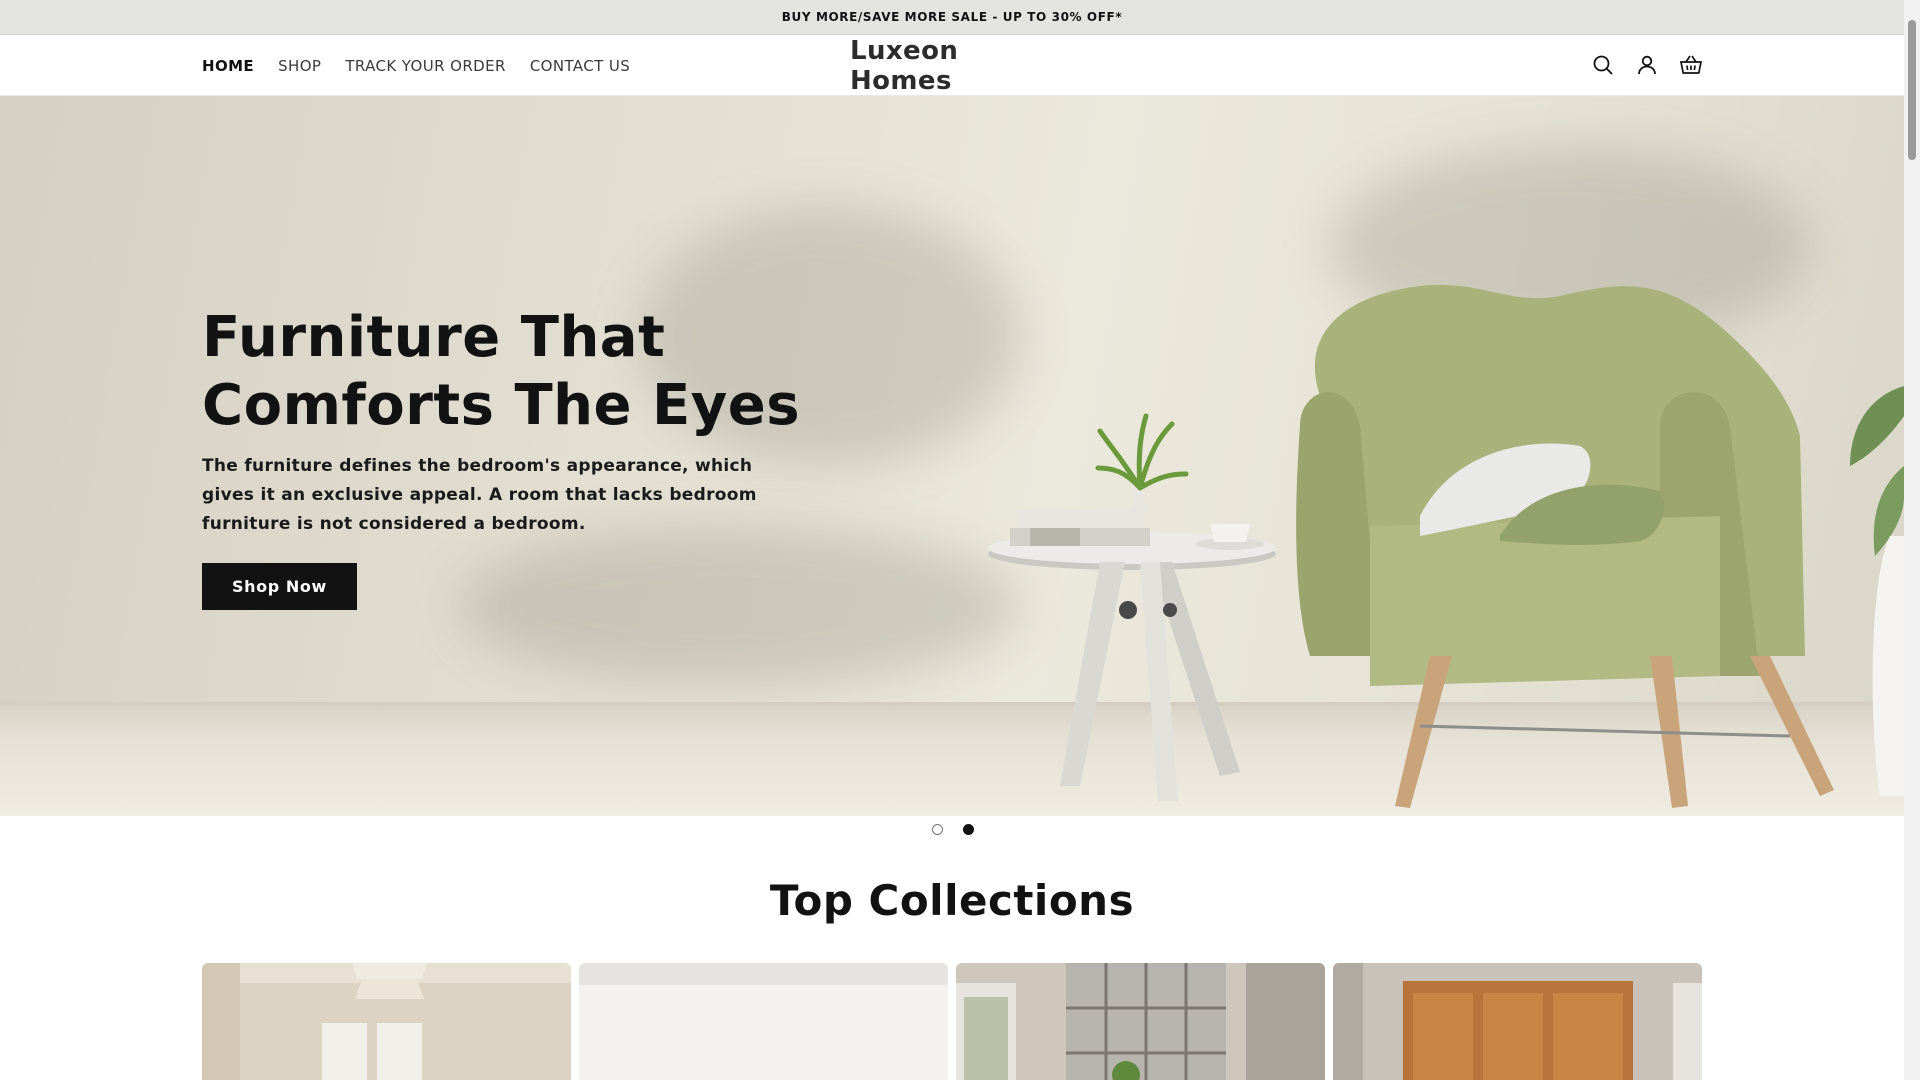 Image resolution: width=1920 pixels, height=1080 pixels. I want to click on shop-now-button: Shop Now, so click(279, 586).